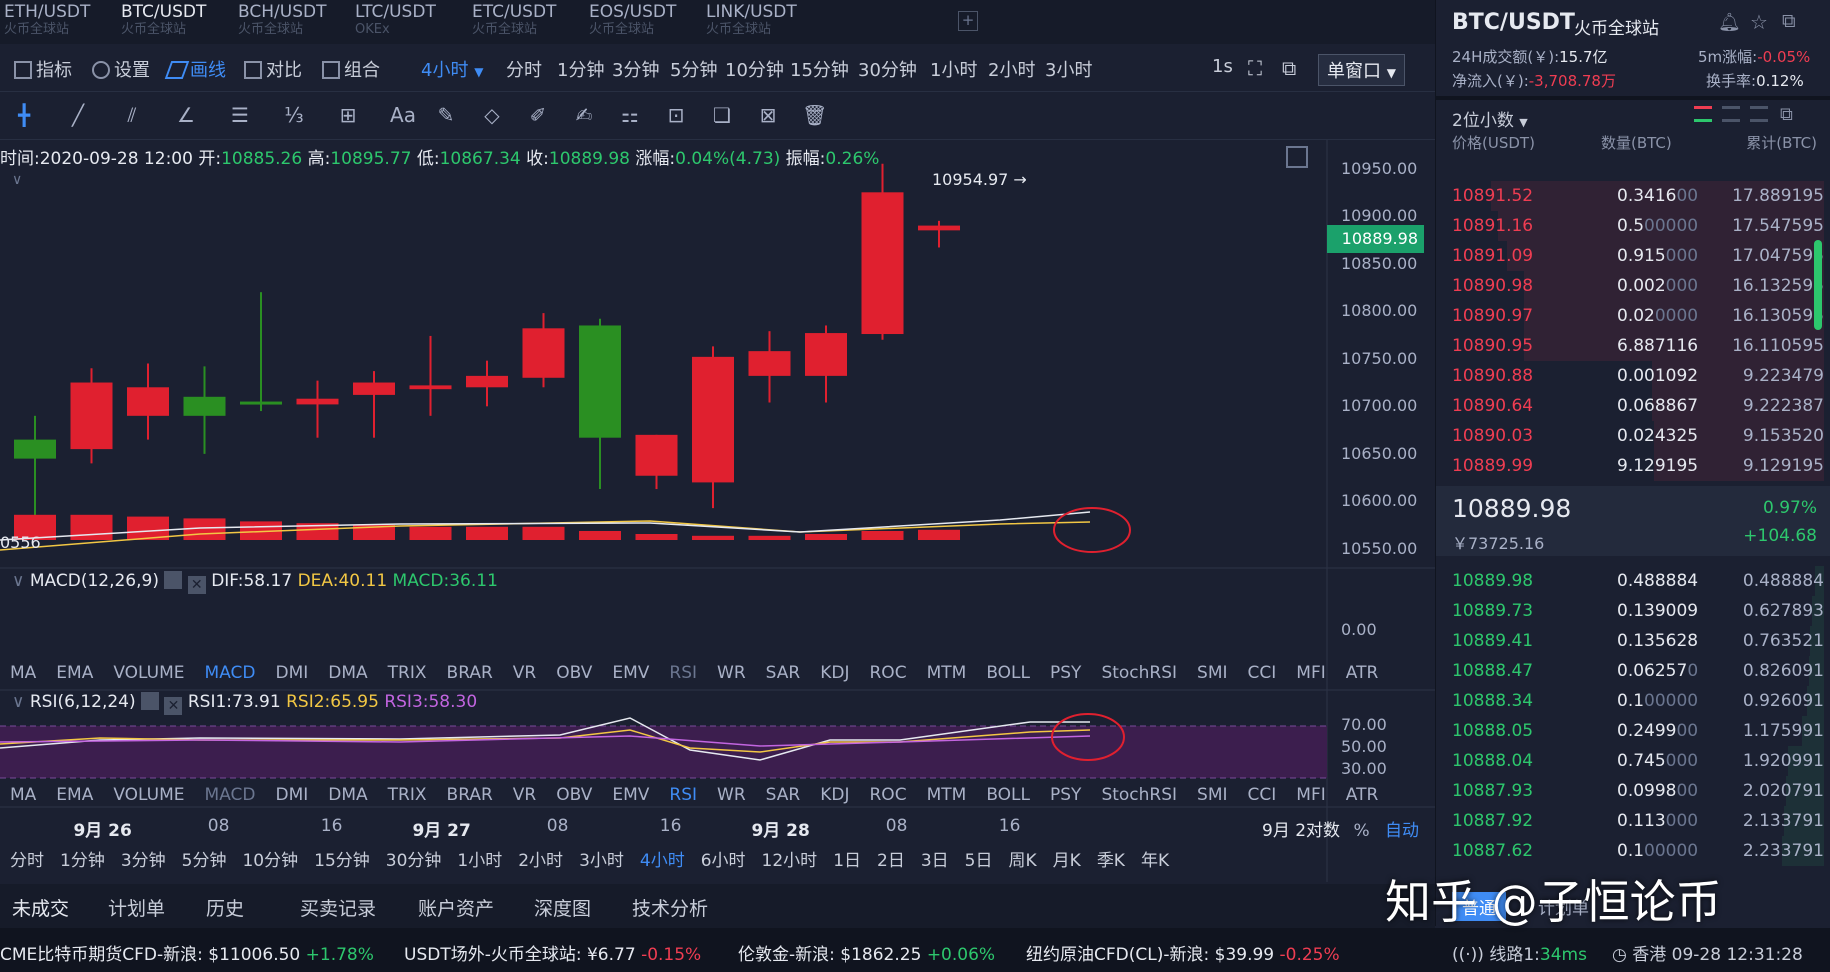 This screenshot has width=1830, height=972. I want to click on symbol-tab: ETC/USDT 火币全球站, so click(514, 23).